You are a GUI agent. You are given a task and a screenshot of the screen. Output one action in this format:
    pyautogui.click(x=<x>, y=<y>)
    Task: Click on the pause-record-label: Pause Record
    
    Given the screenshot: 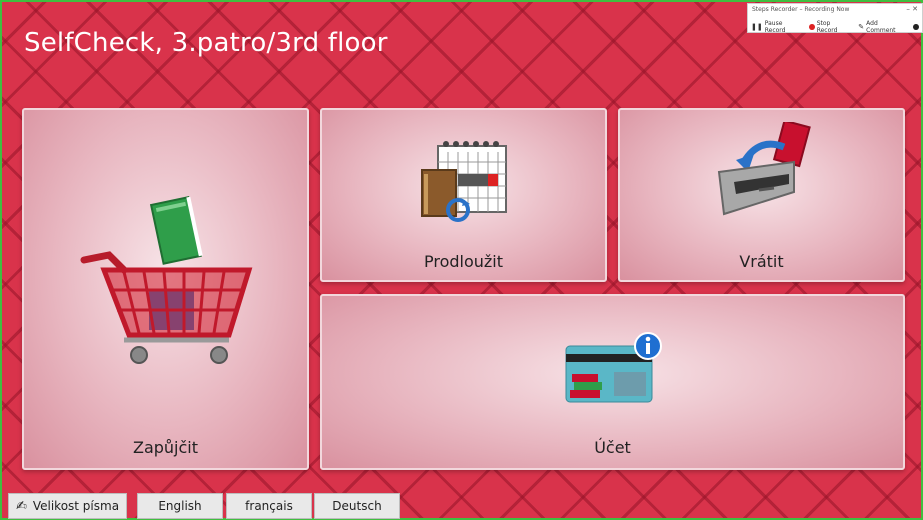 What is the action you would take?
    pyautogui.click(x=775, y=27)
    